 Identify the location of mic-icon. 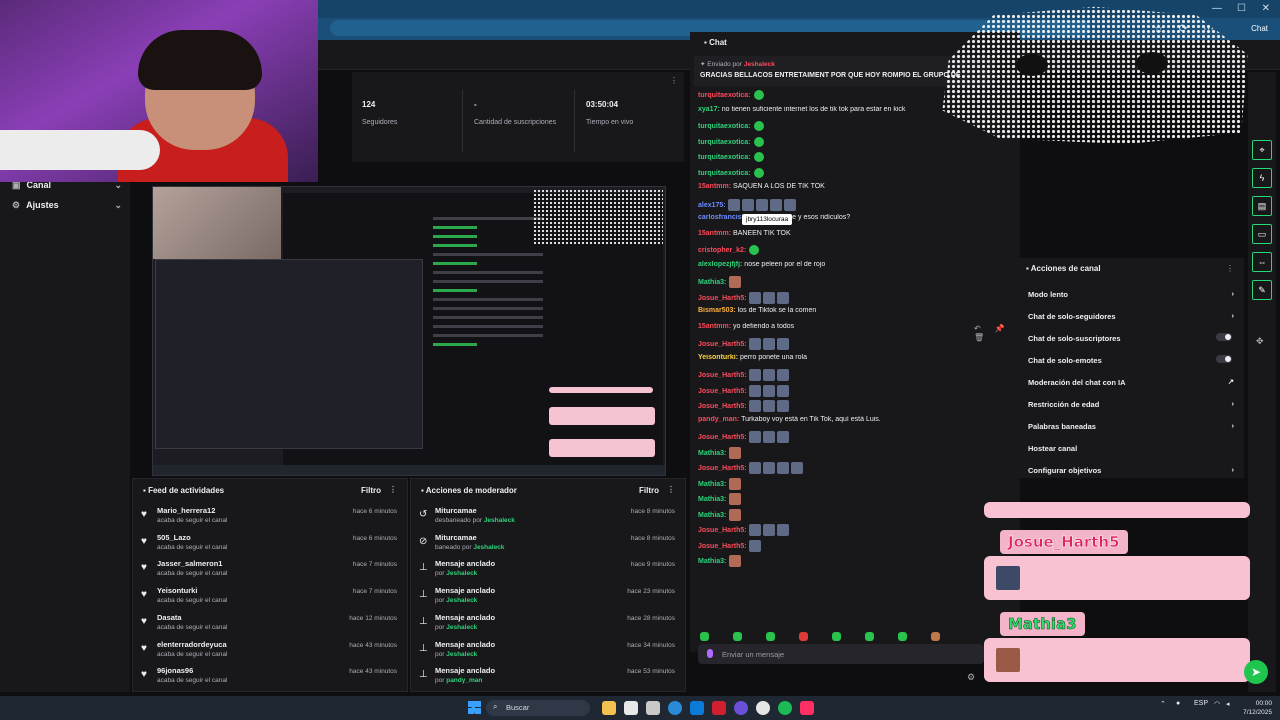
(710, 653).